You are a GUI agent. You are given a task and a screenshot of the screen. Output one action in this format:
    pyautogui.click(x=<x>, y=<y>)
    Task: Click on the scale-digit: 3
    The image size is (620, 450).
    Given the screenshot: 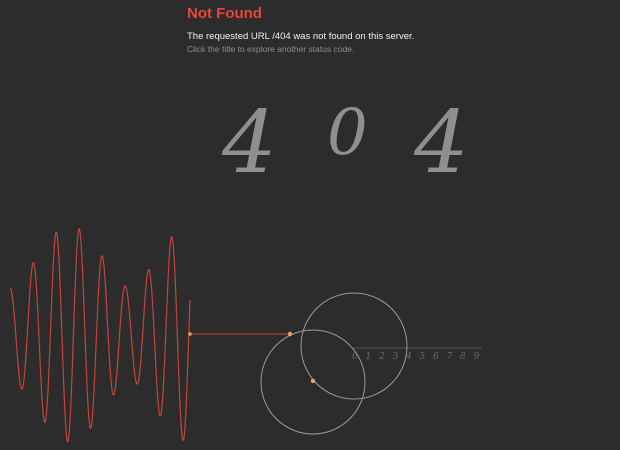 What is the action you would take?
    pyautogui.click(x=396, y=357)
    